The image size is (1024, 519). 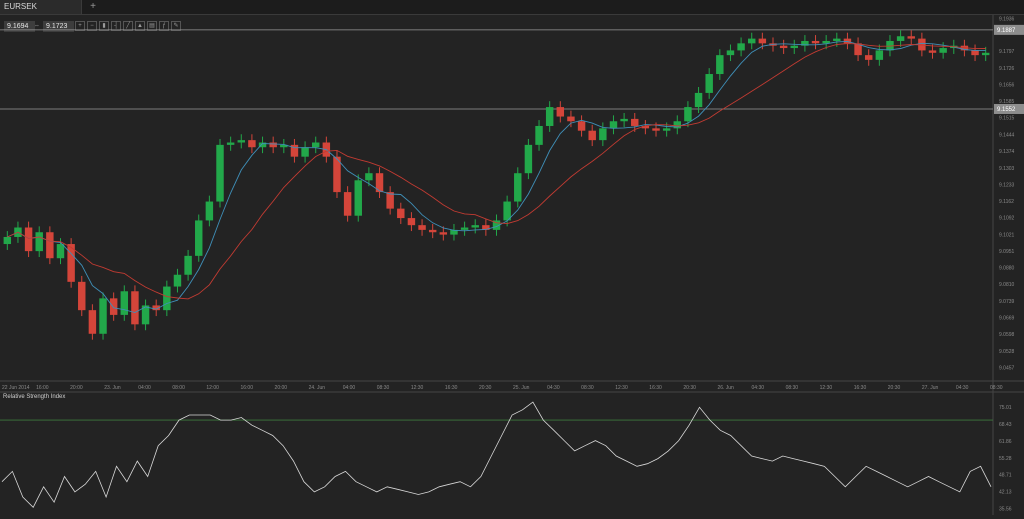 What do you see at coordinates (16, 388) in the screenshot?
I see `x-tick-label: 22 Jun 2014` at bounding box center [16, 388].